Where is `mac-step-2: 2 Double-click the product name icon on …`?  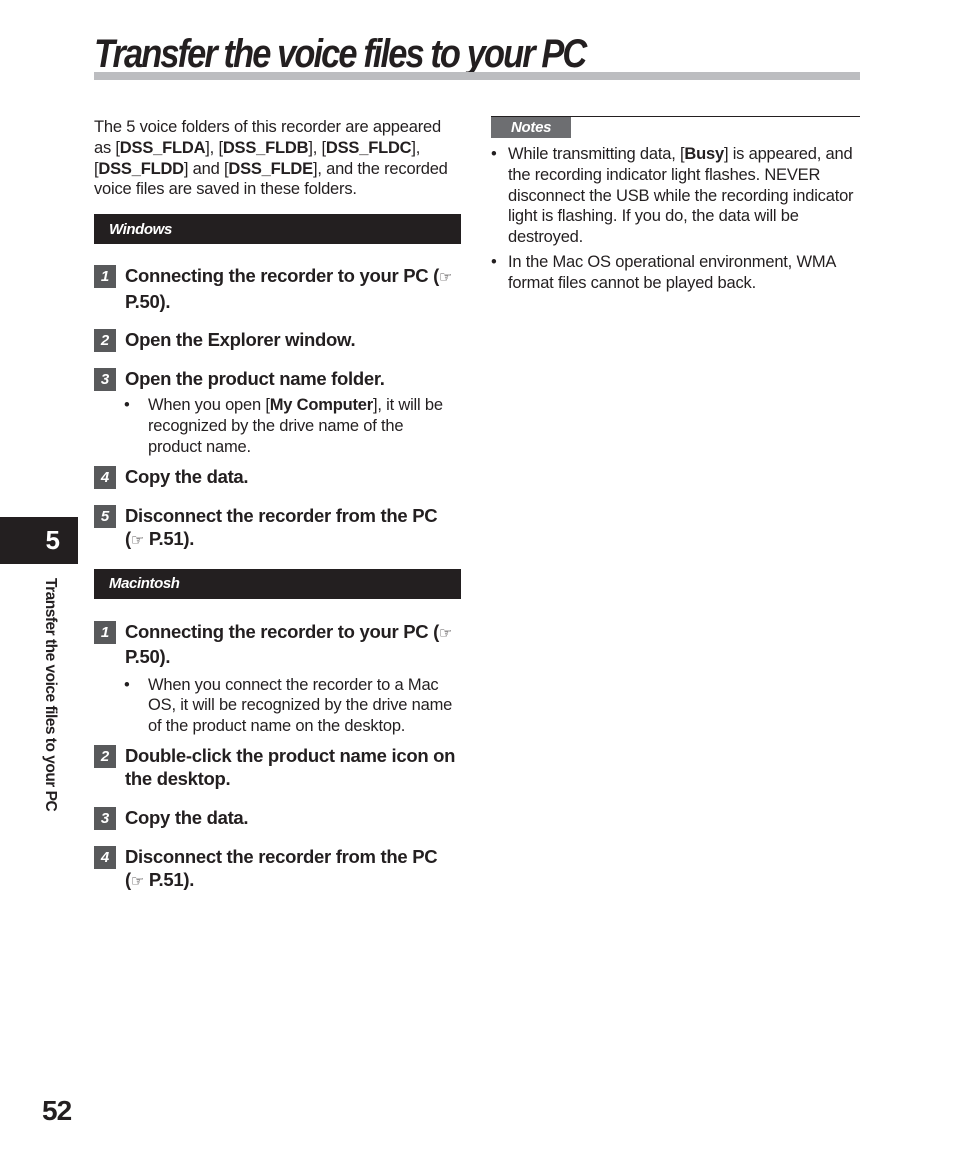
mac-step-2: 2 Double-click the product name icon on … is located at coordinates (277, 767).